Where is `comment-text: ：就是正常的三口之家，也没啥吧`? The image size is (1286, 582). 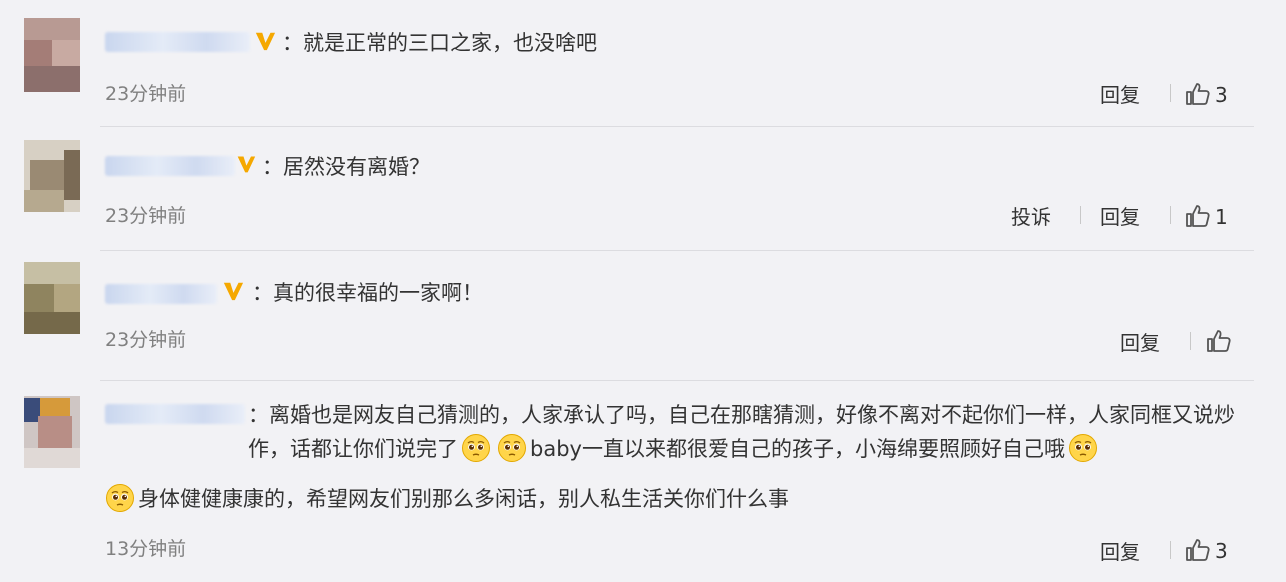 comment-text: ：就是正常的三口之家，也没啥吧 is located at coordinates (439, 43).